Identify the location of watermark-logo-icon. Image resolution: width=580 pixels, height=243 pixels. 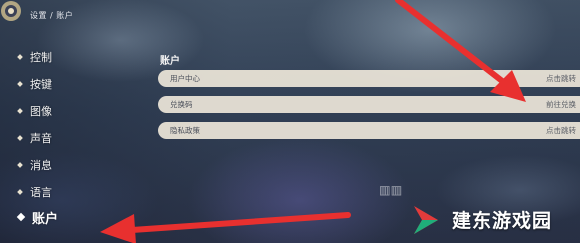
(426, 219).